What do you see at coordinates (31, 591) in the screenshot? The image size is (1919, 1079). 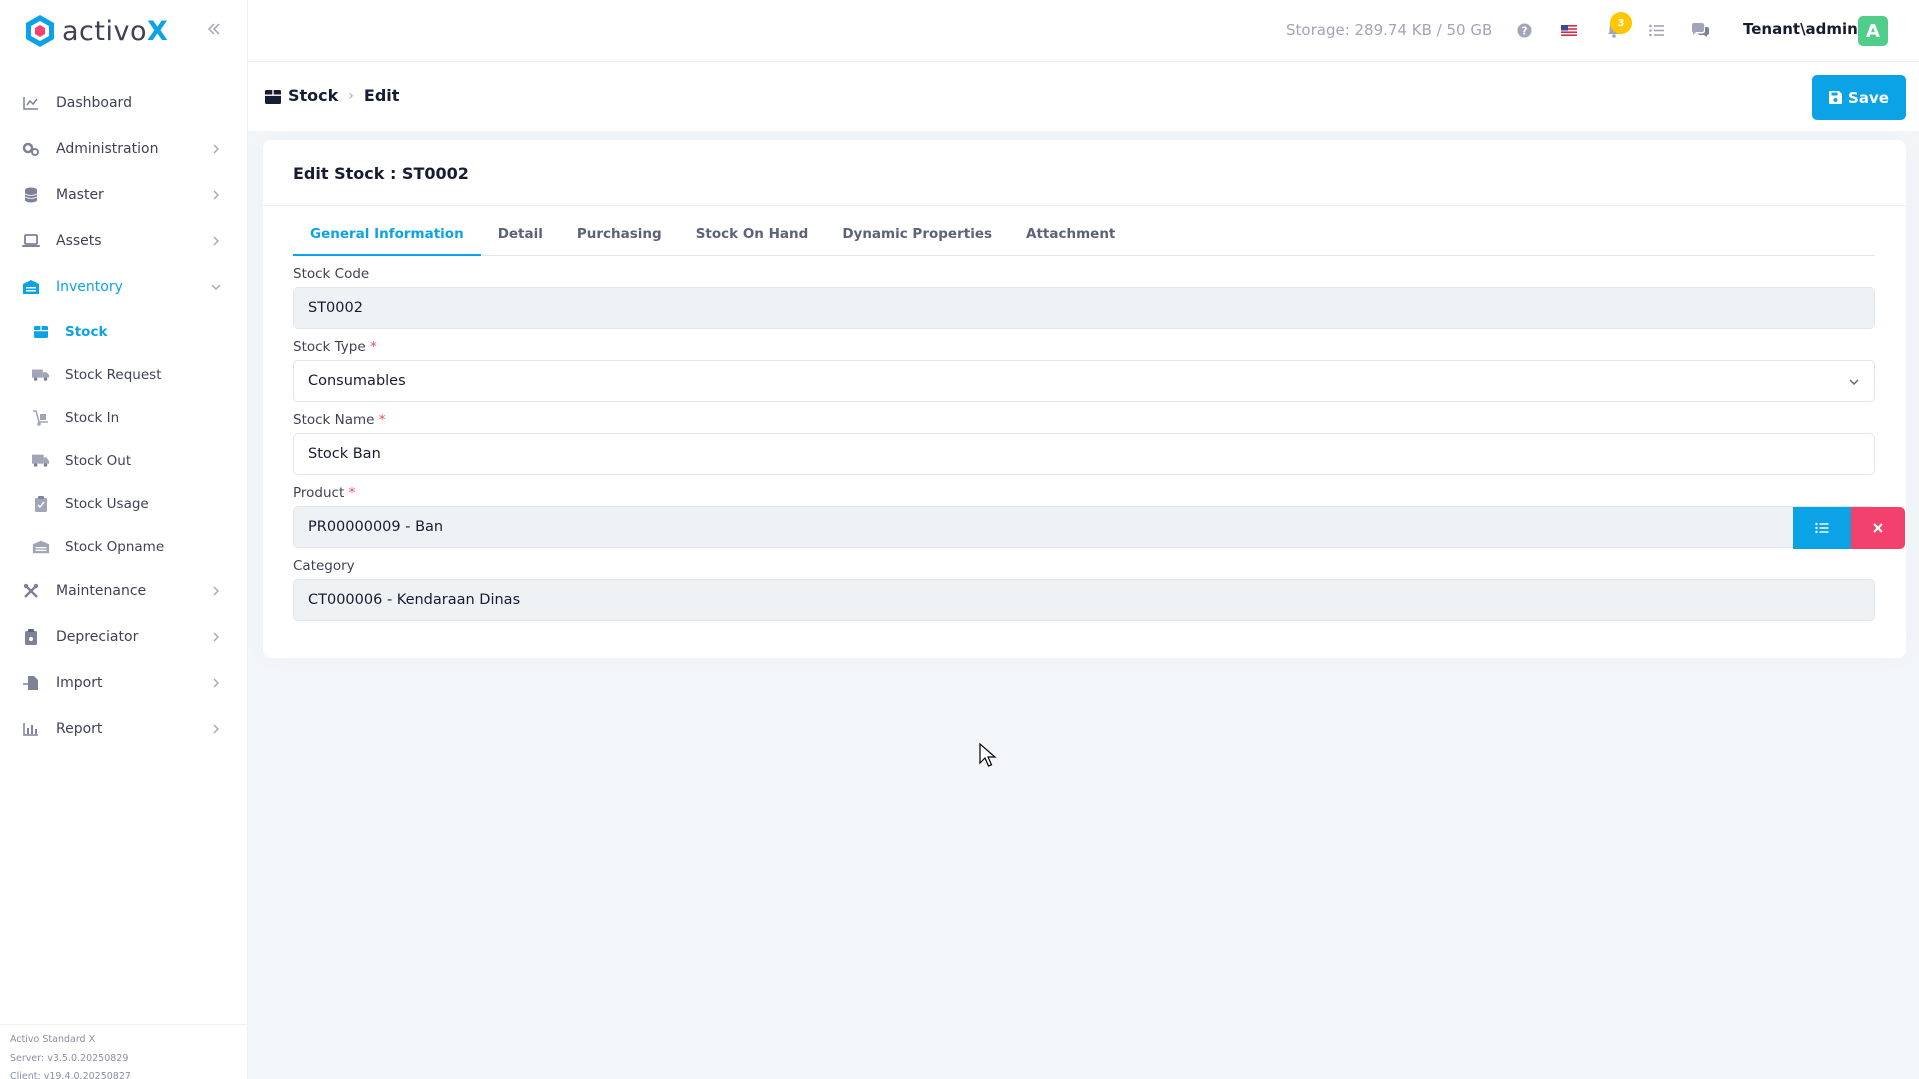 I see `tools-icon` at bounding box center [31, 591].